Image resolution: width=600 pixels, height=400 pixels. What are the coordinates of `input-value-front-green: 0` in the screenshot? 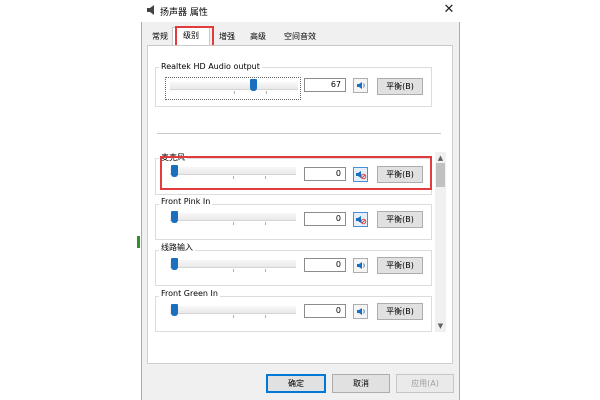 It's located at (325, 311).